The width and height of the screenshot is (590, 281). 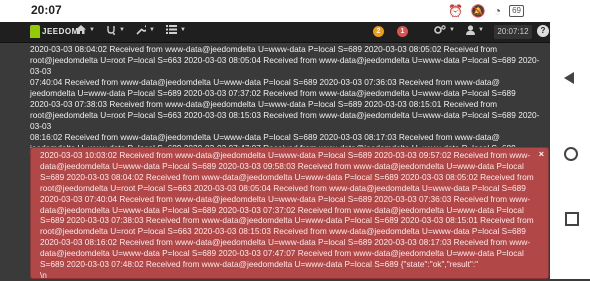 What do you see at coordinates (572, 219) in the screenshot?
I see `recent-apps-icon` at bounding box center [572, 219].